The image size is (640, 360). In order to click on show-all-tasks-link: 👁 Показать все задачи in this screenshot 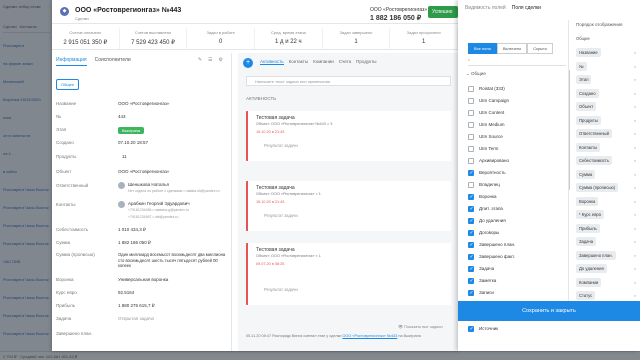, I will do `click(420, 326)`.